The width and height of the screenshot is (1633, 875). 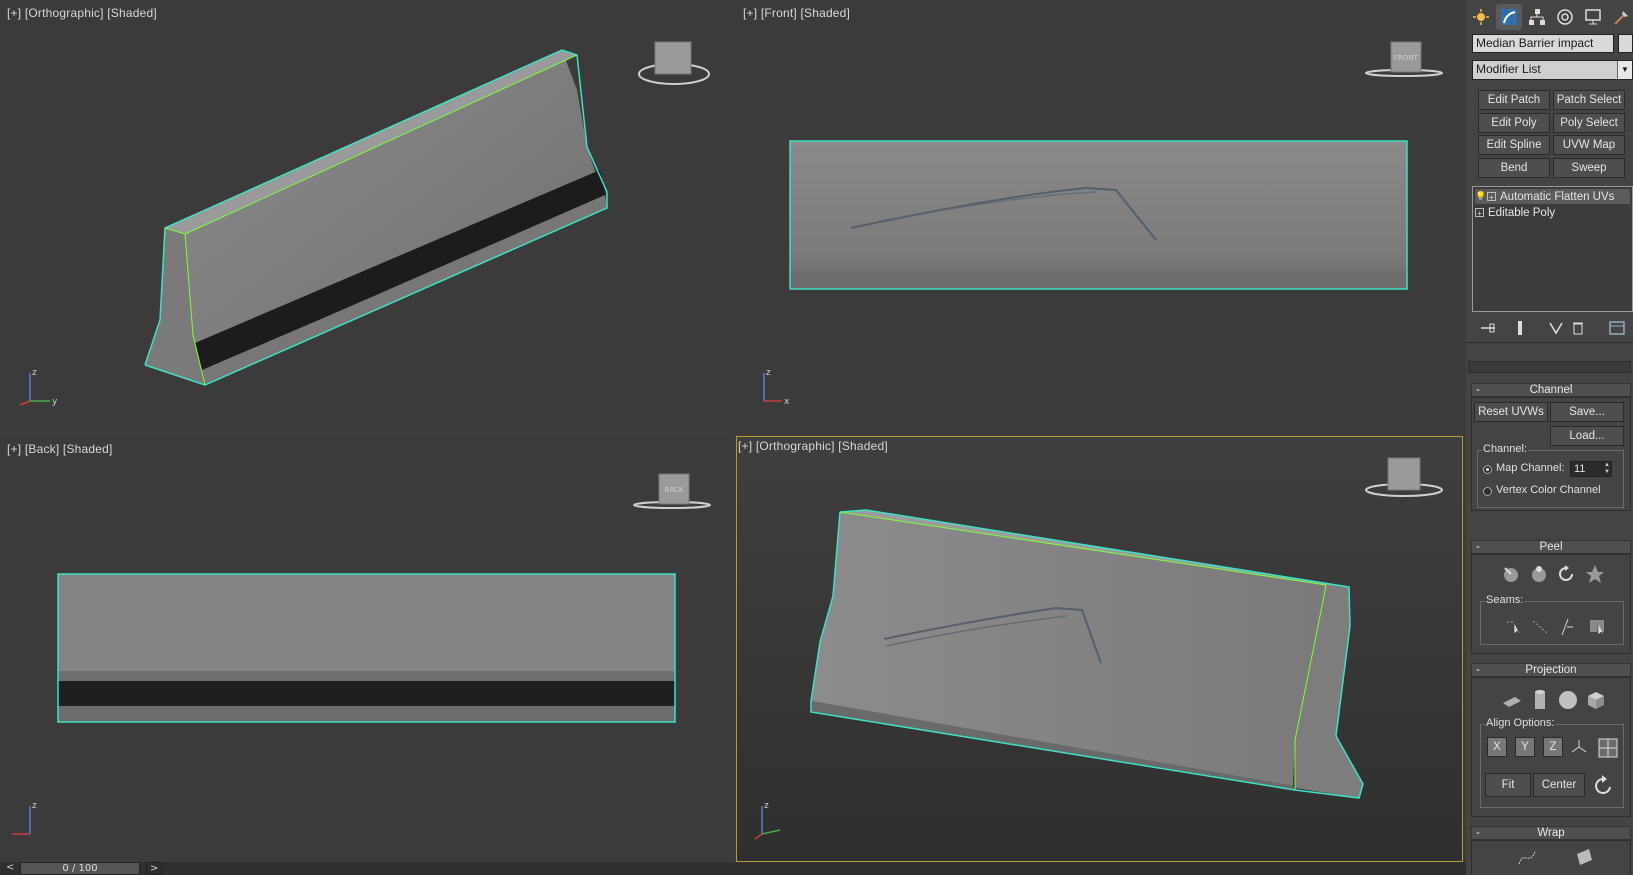 What do you see at coordinates (733, 868) in the screenshot?
I see `time-slider: < 0 / 100 >` at bounding box center [733, 868].